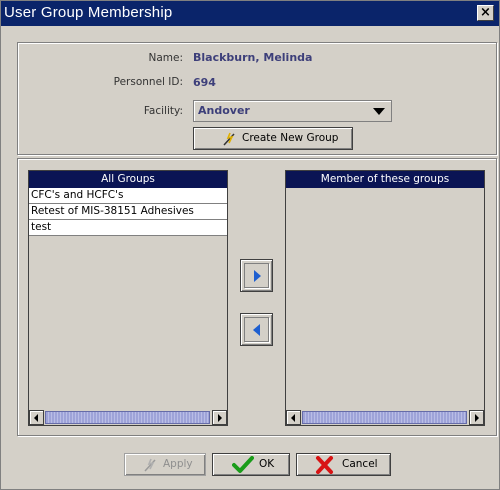  Describe the element at coordinates (360, 464) in the screenshot. I see `cancel-label: Cancel` at that location.